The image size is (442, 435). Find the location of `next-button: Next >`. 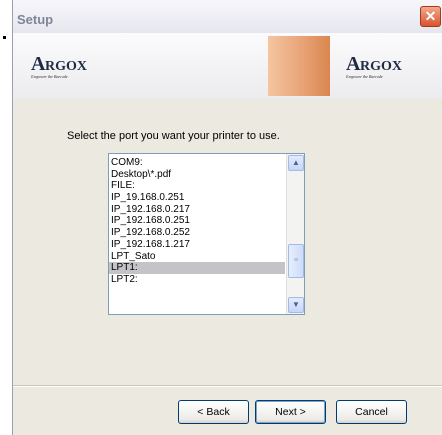

next-button: Next > is located at coordinates (290, 412).